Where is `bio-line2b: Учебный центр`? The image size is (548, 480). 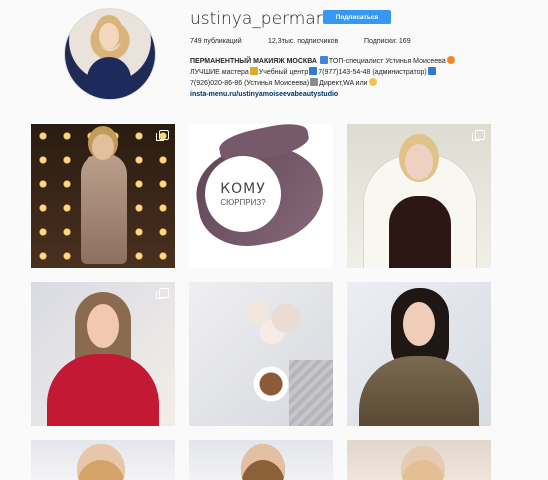
bio-line2b: Учебный центр is located at coordinates (283, 72).